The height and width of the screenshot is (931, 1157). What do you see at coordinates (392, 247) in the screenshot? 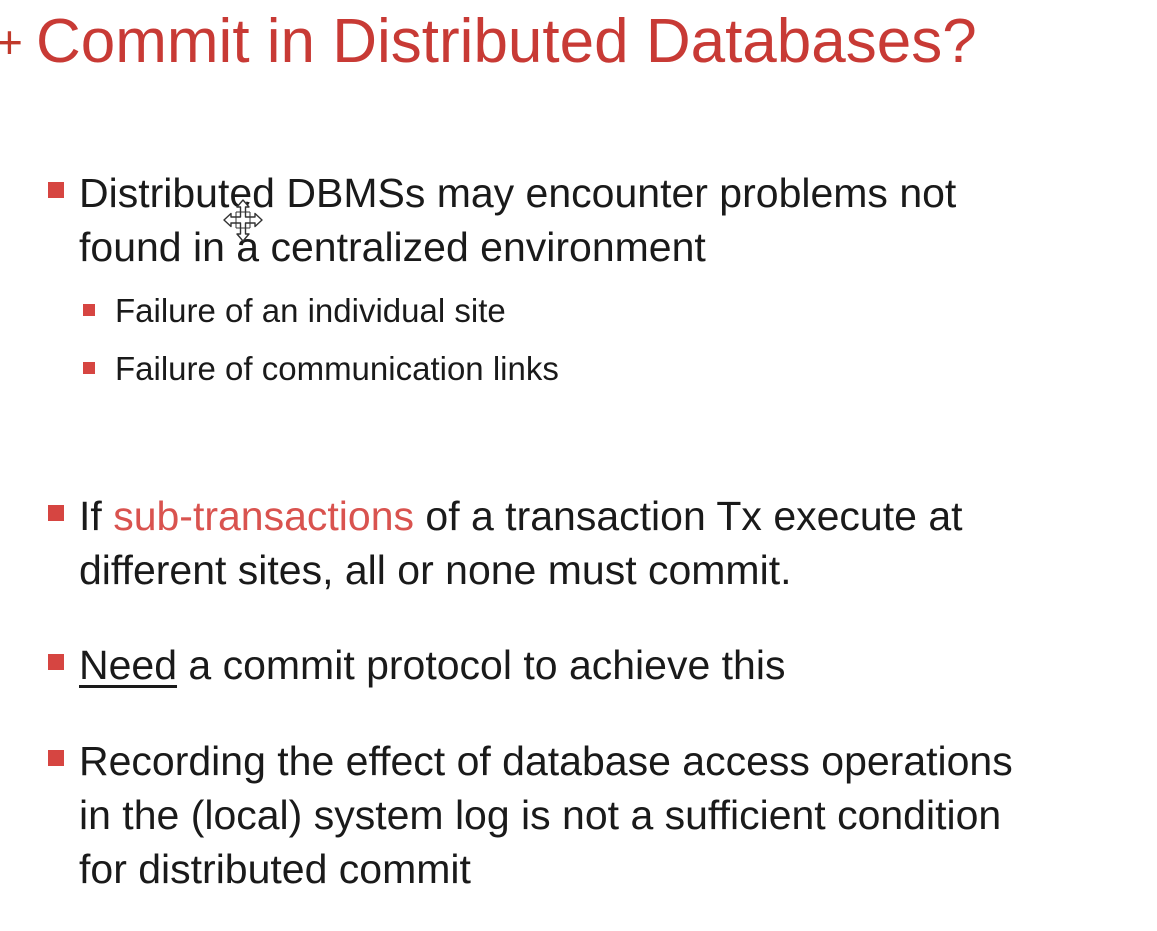
I see `bullet-1-line-2: found in a centralized environment` at bounding box center [392, 247].